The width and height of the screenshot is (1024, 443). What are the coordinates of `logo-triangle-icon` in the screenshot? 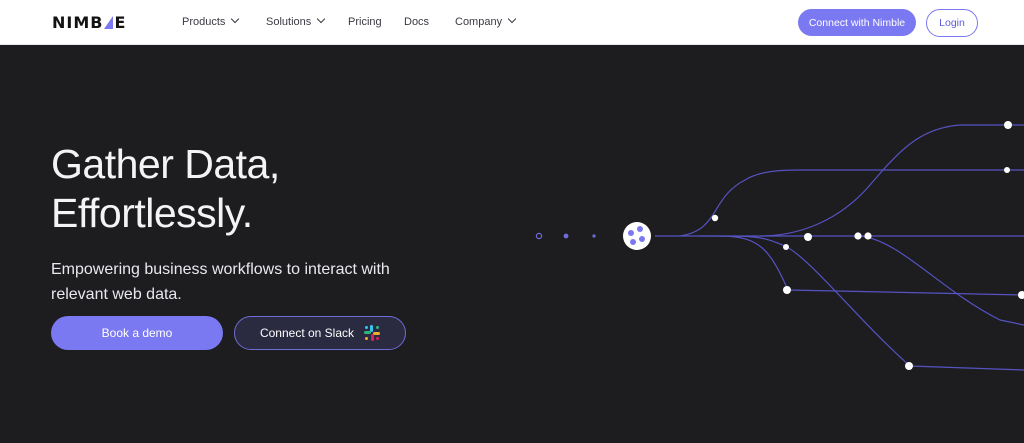 It's located at (109, 22).